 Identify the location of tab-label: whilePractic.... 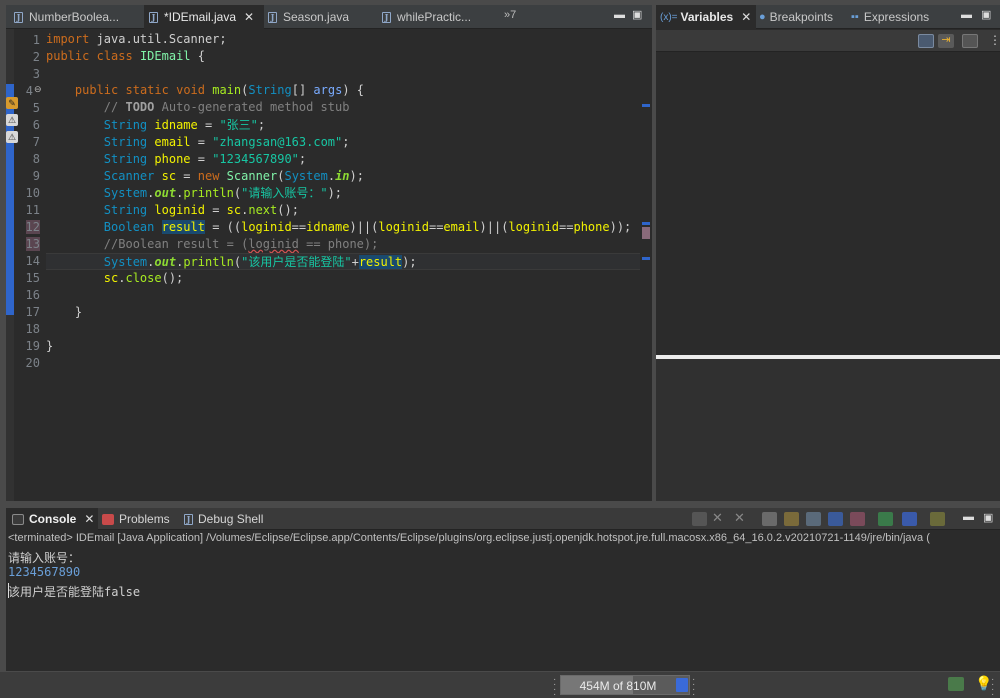
(434, 17).